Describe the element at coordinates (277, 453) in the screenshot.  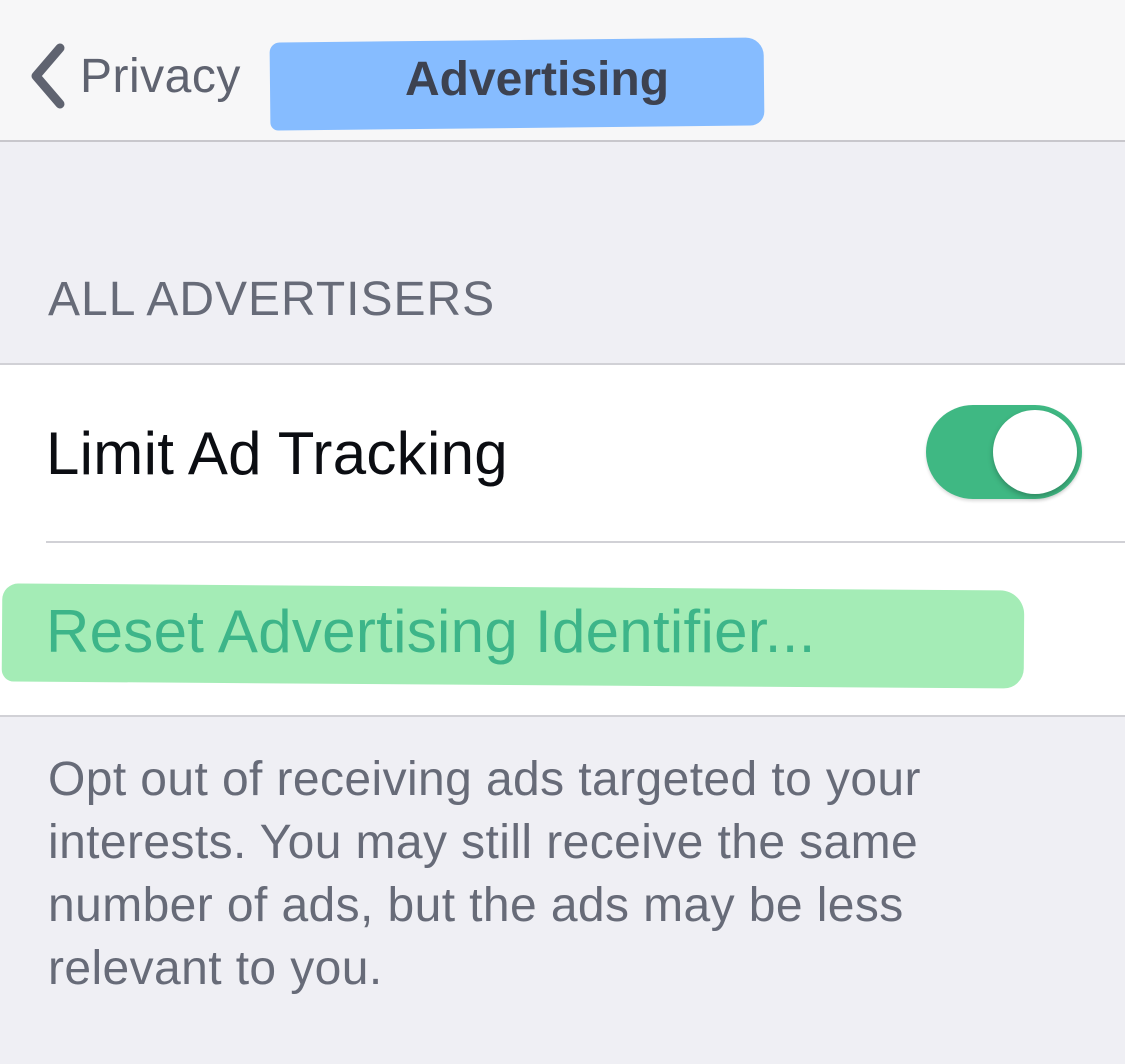
I see `limit-ad-tracking-label: Limit Ad Tracking` at that location.